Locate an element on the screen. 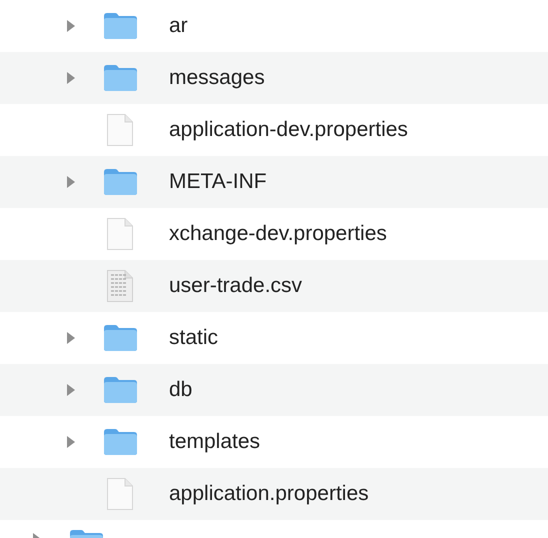 The image size is (548, 538). file-row: messages is located at coordinates (274, 78).